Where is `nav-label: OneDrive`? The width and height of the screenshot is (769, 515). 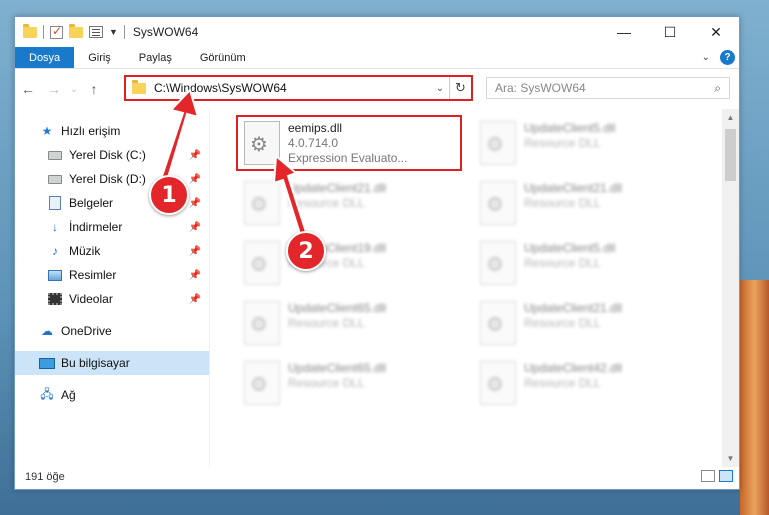 nav-label: OneDrive is located at coordinates (86, 331).